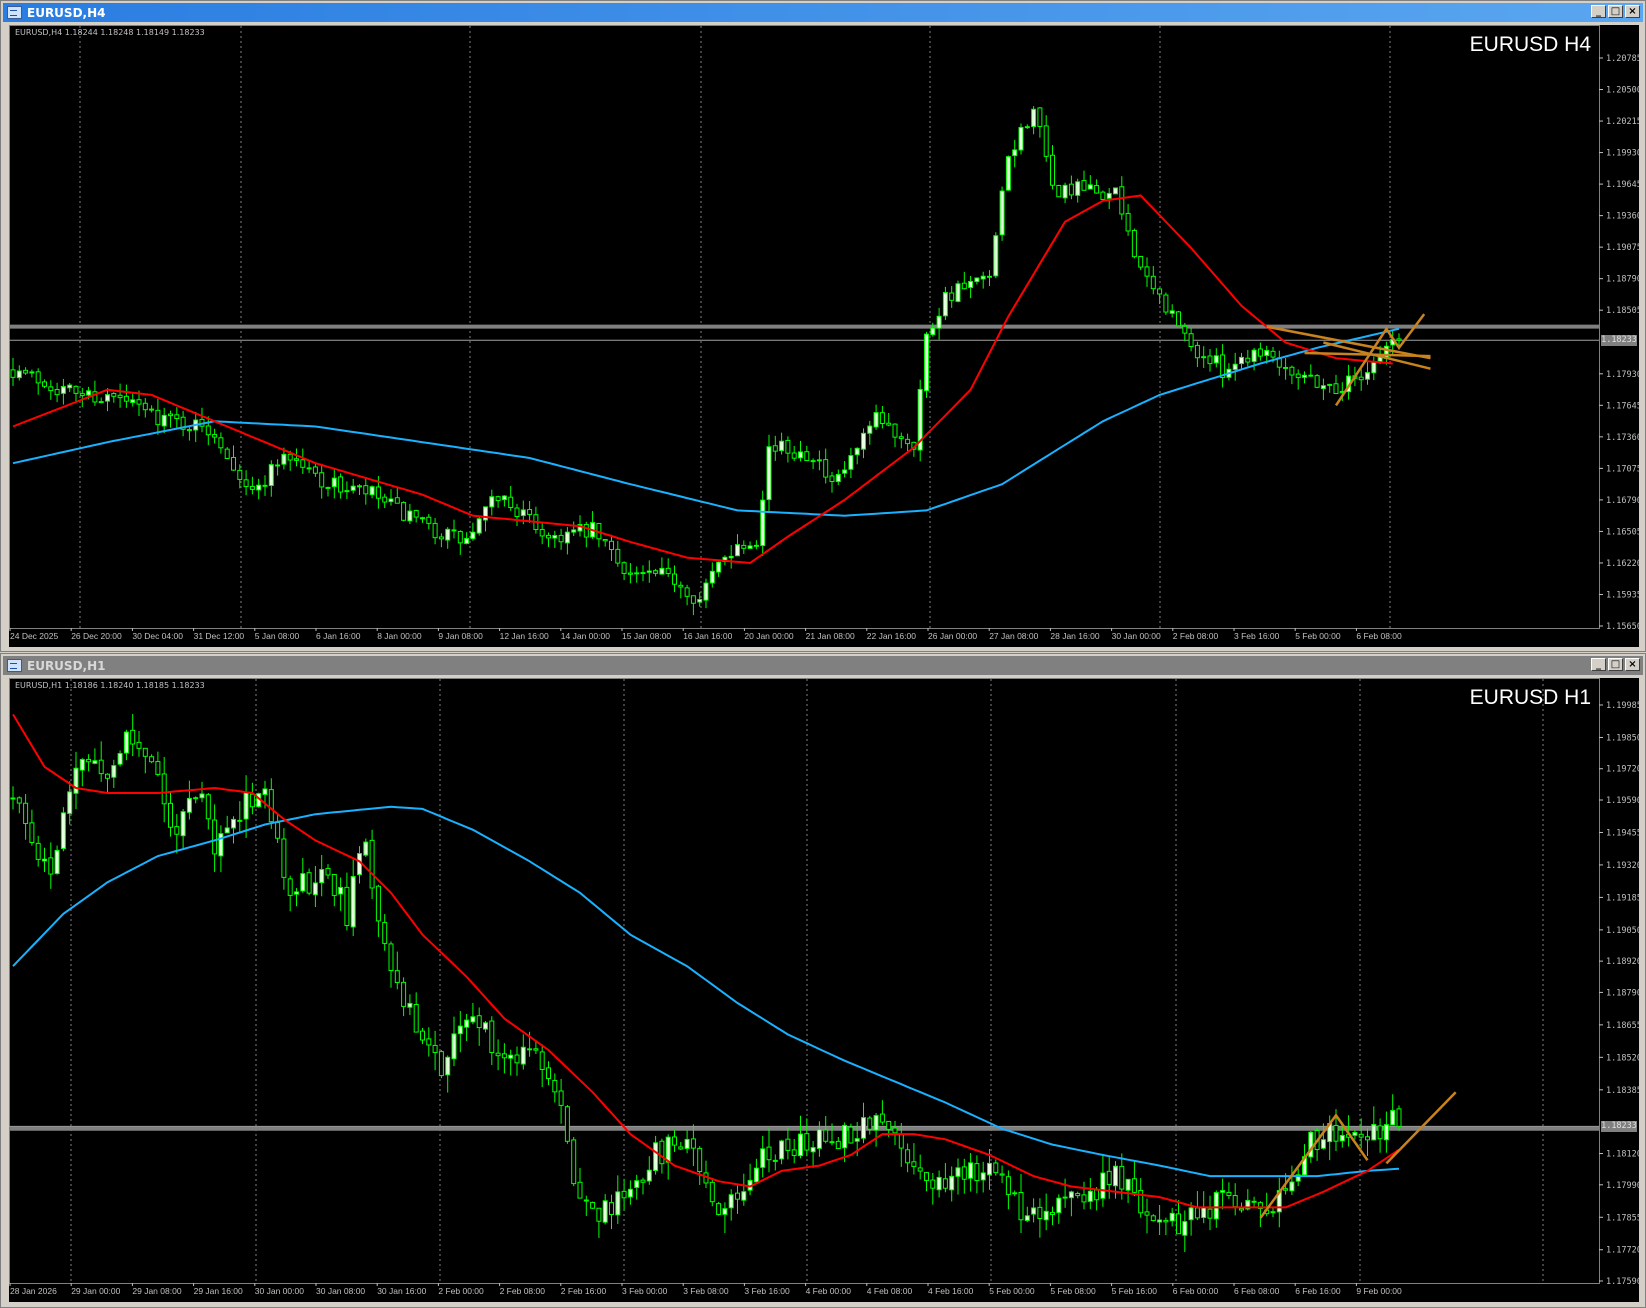 The height and width of the screenshot is (1308, 1646). Describe the element at coordinates (1622, 311) in the screenshot. I see `price-label: 1.18505` at that location.